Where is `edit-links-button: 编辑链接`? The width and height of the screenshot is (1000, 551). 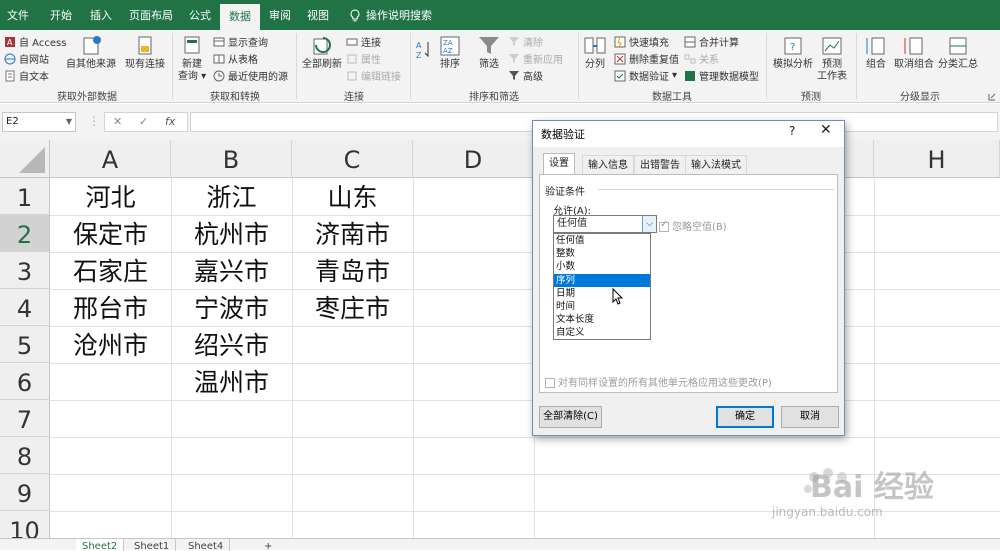 edit-links-button: 编辑链接 is located at coordinates (373, 75).